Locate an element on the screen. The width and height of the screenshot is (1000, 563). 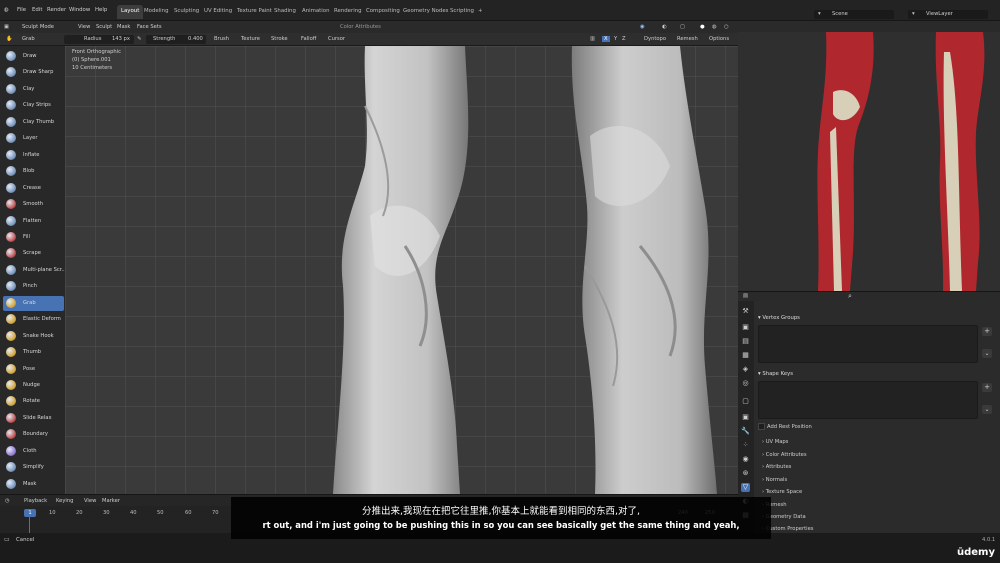
solid-shading-icon: ● is located at coordinates (702, 27).